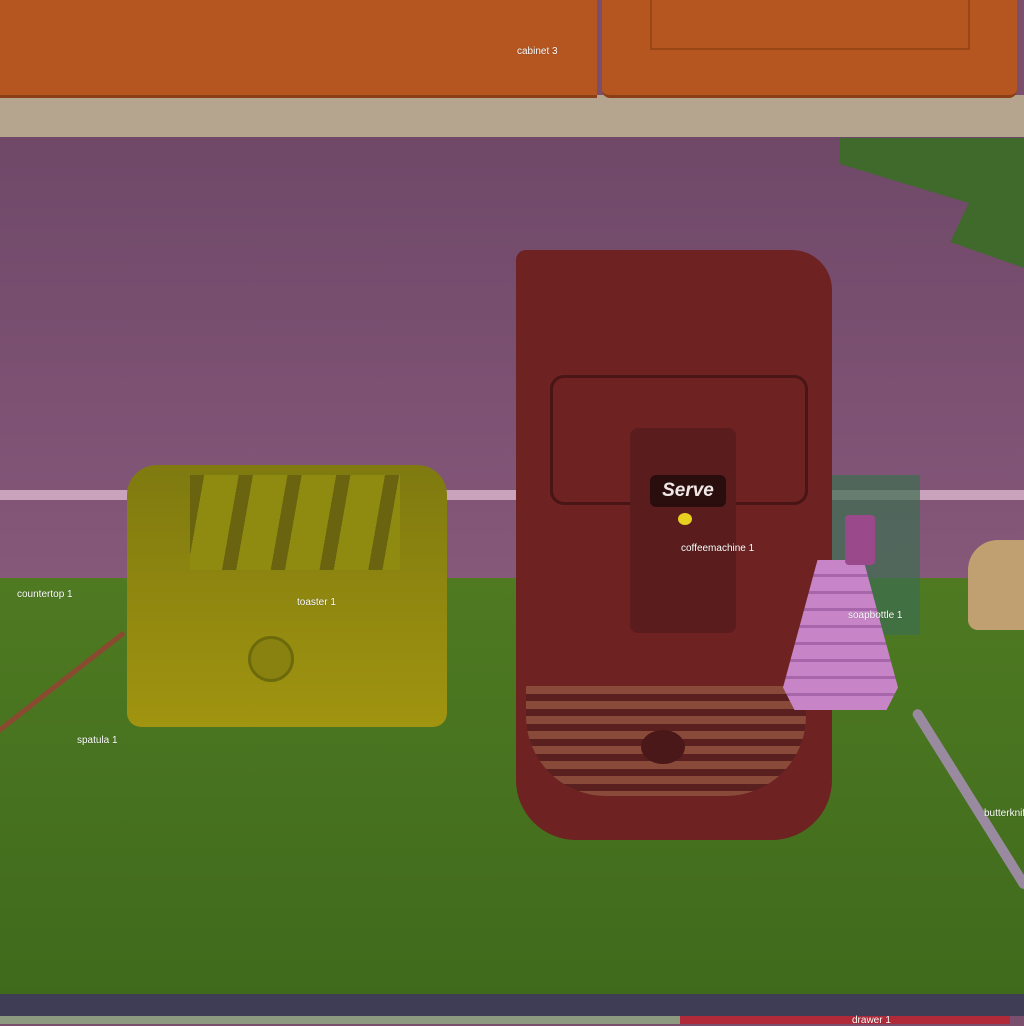 The width and height of the screenshot is (1024, 1026). Describe the element at coordinates (685, 519) in the screenshot. I see `status-light` at that location.